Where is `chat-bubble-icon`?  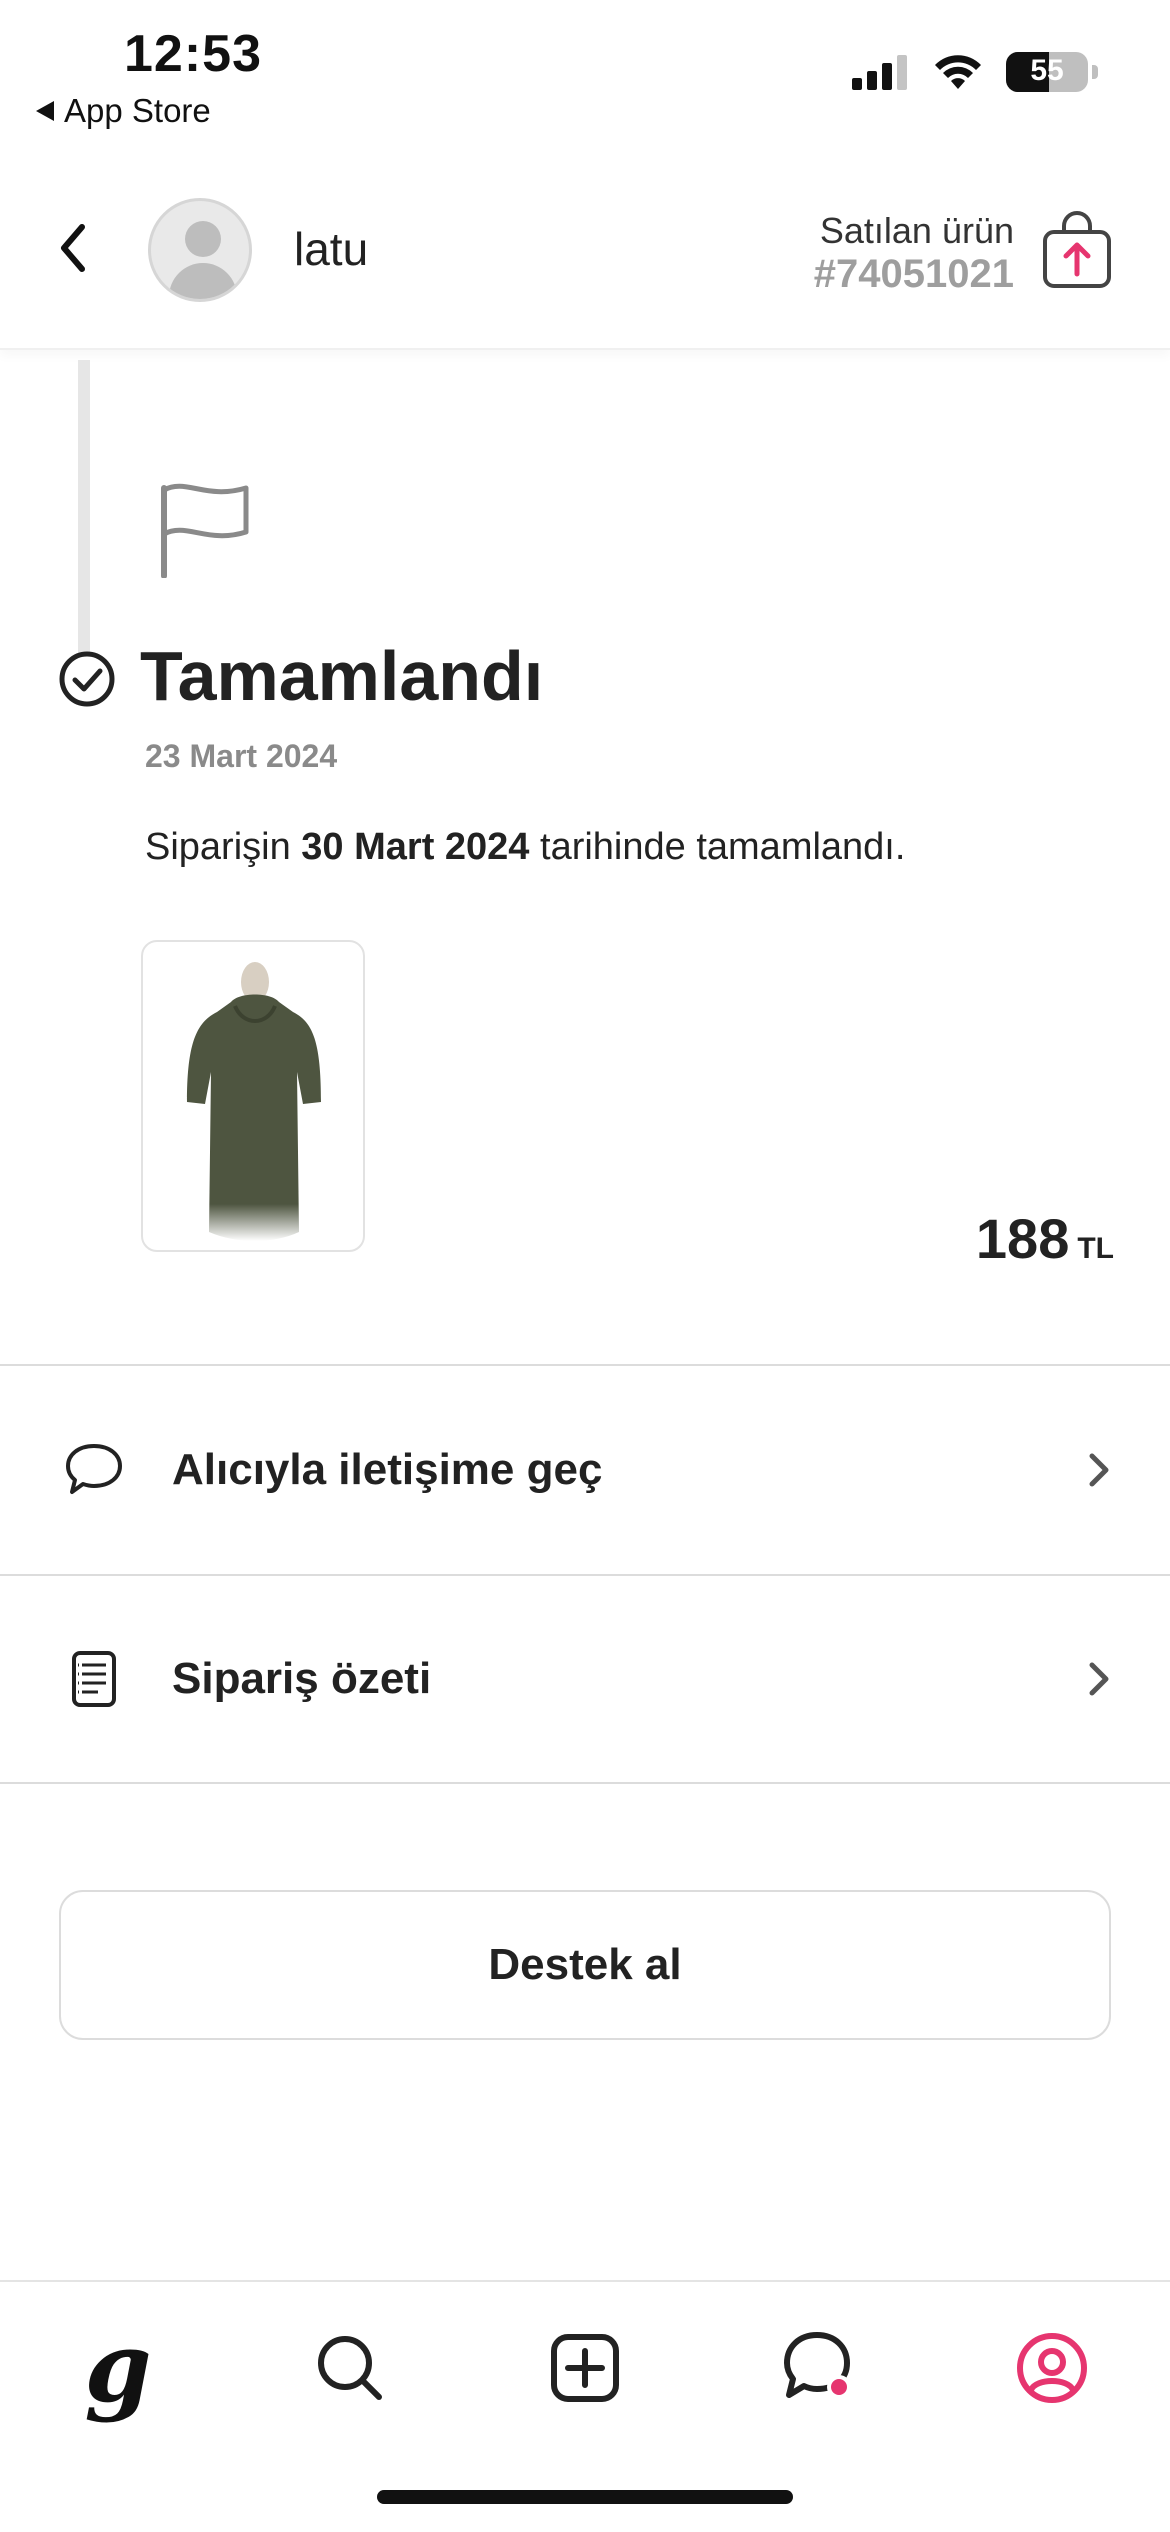
chat-bubble-icon is located at coordinates (94, 1470).